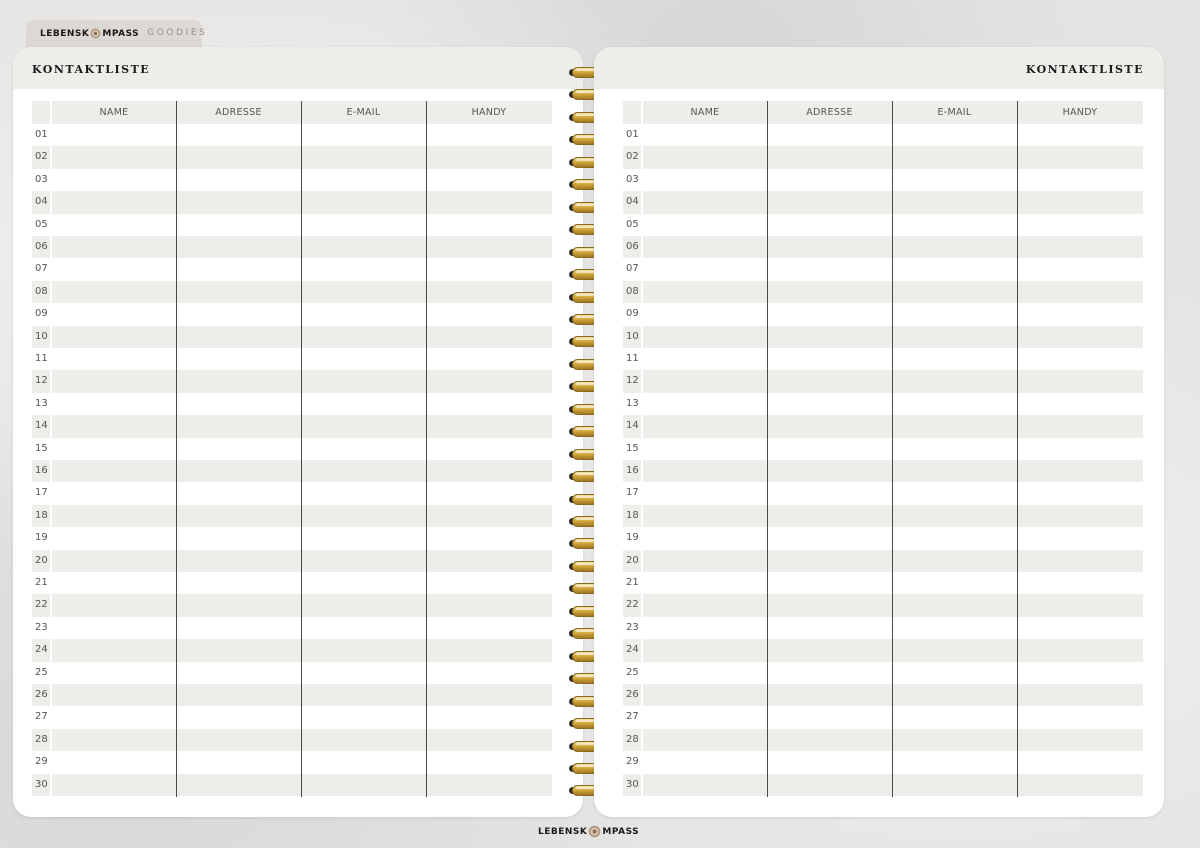 This screenshot has height=848, width=1200. What do you see at coordinates (632, 202) in the screenshot?
I see `row-number: 04` at bounding box center [632, 202].